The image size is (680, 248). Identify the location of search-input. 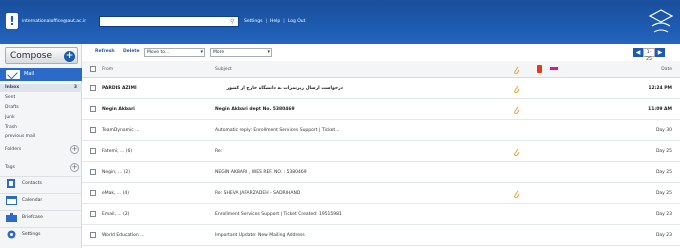
(169, 21).